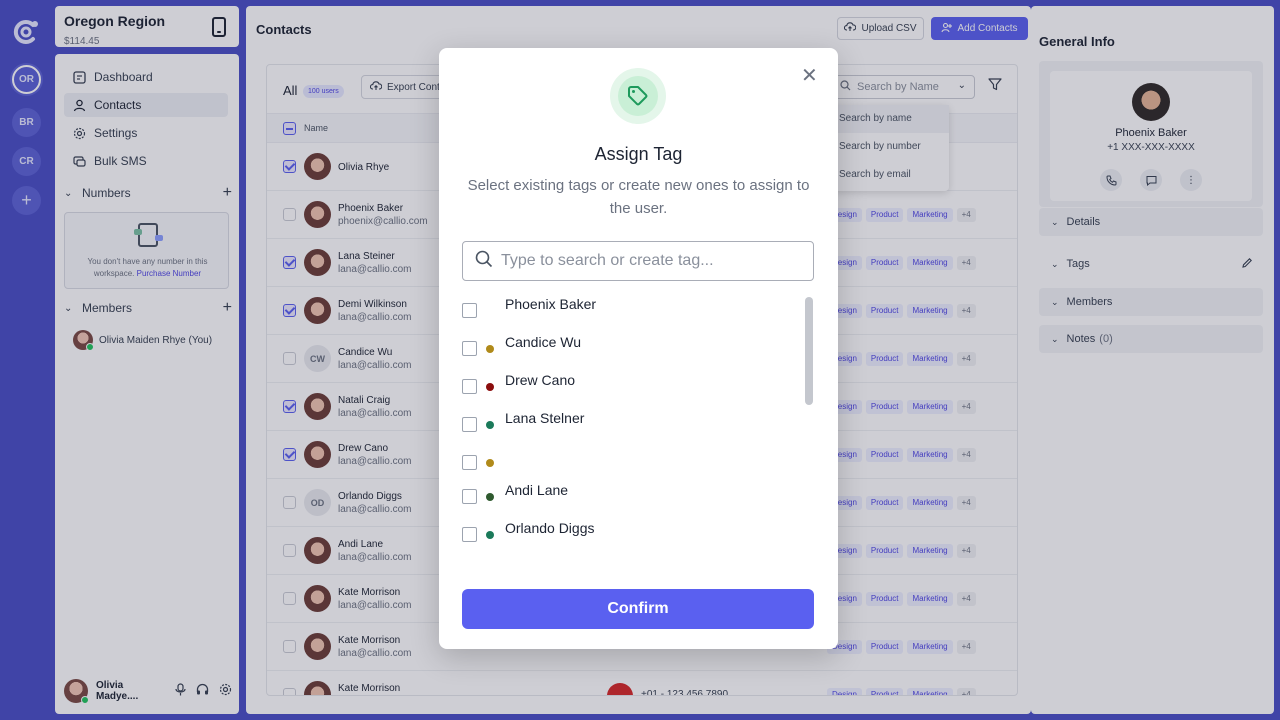 The image size is (1280, 720). I want to click on tag-option: Lana Stelner, so click(632, 425).